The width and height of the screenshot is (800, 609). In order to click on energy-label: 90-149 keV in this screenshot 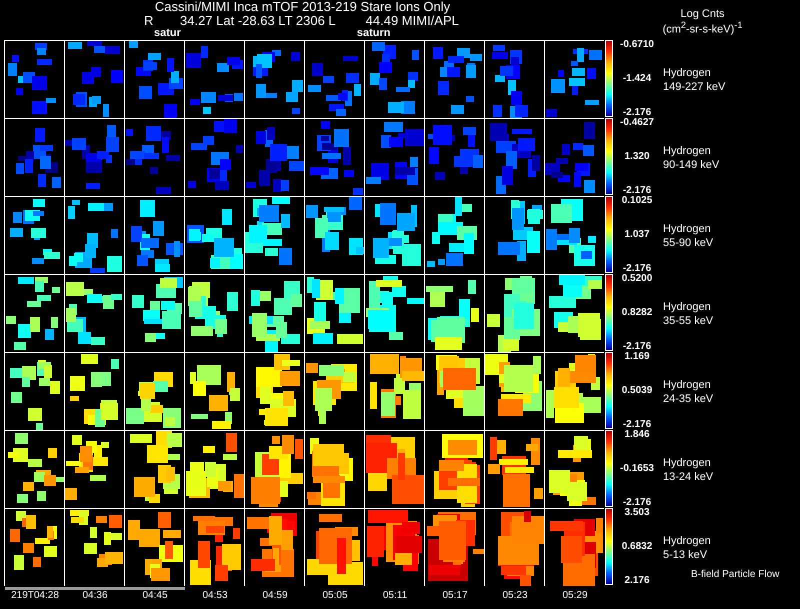, I will do `click(691, 165)`.